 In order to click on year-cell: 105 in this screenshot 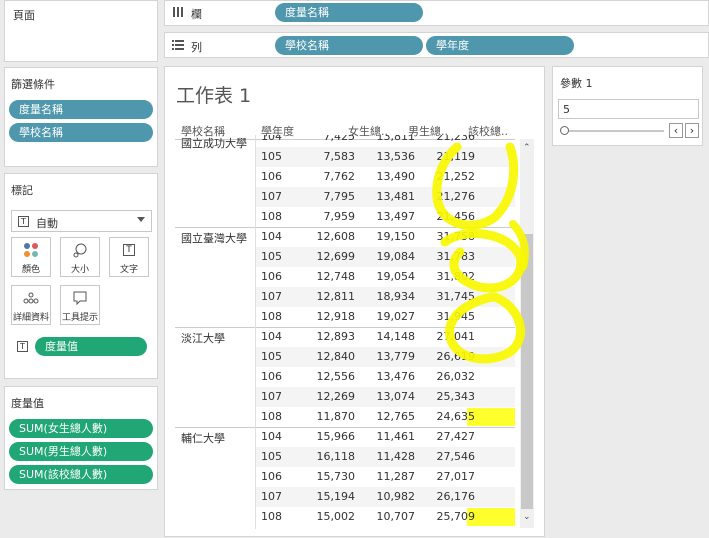, I will do `click(271, 156)`.